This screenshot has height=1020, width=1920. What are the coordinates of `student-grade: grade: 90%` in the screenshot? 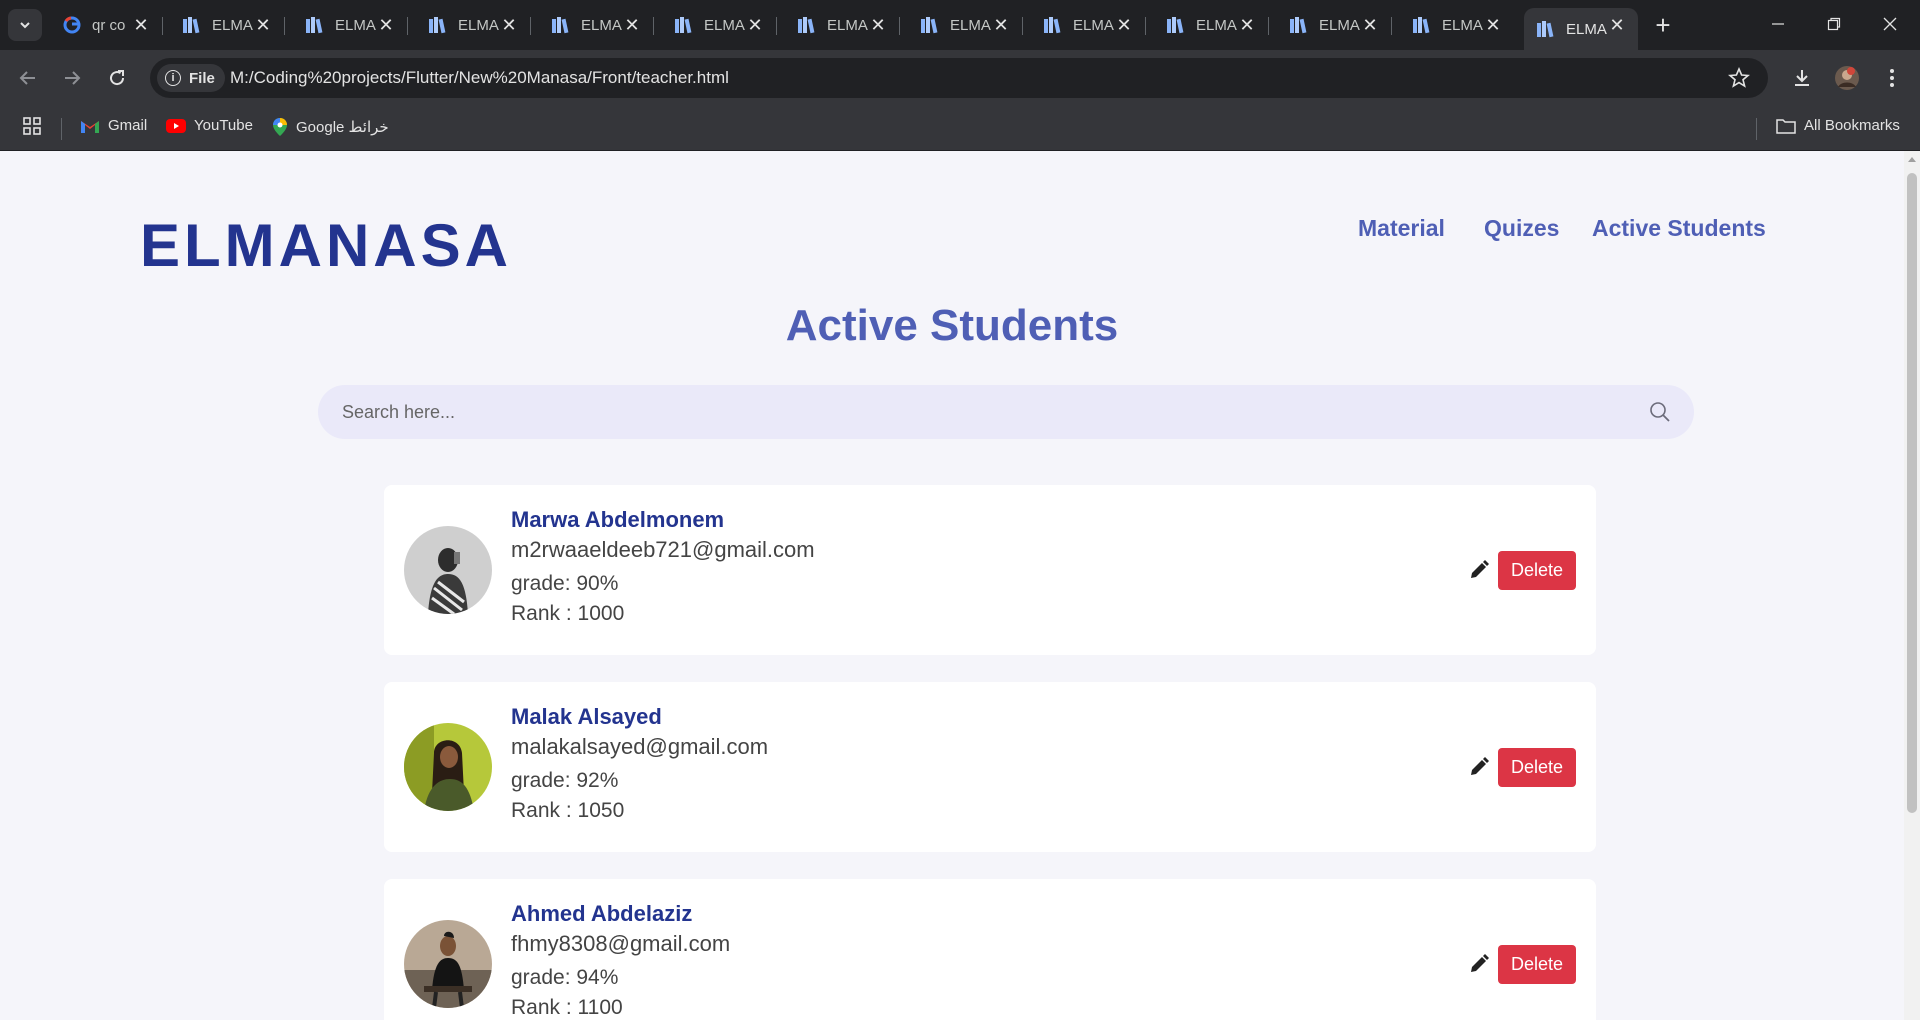 It's located at (565, 583).